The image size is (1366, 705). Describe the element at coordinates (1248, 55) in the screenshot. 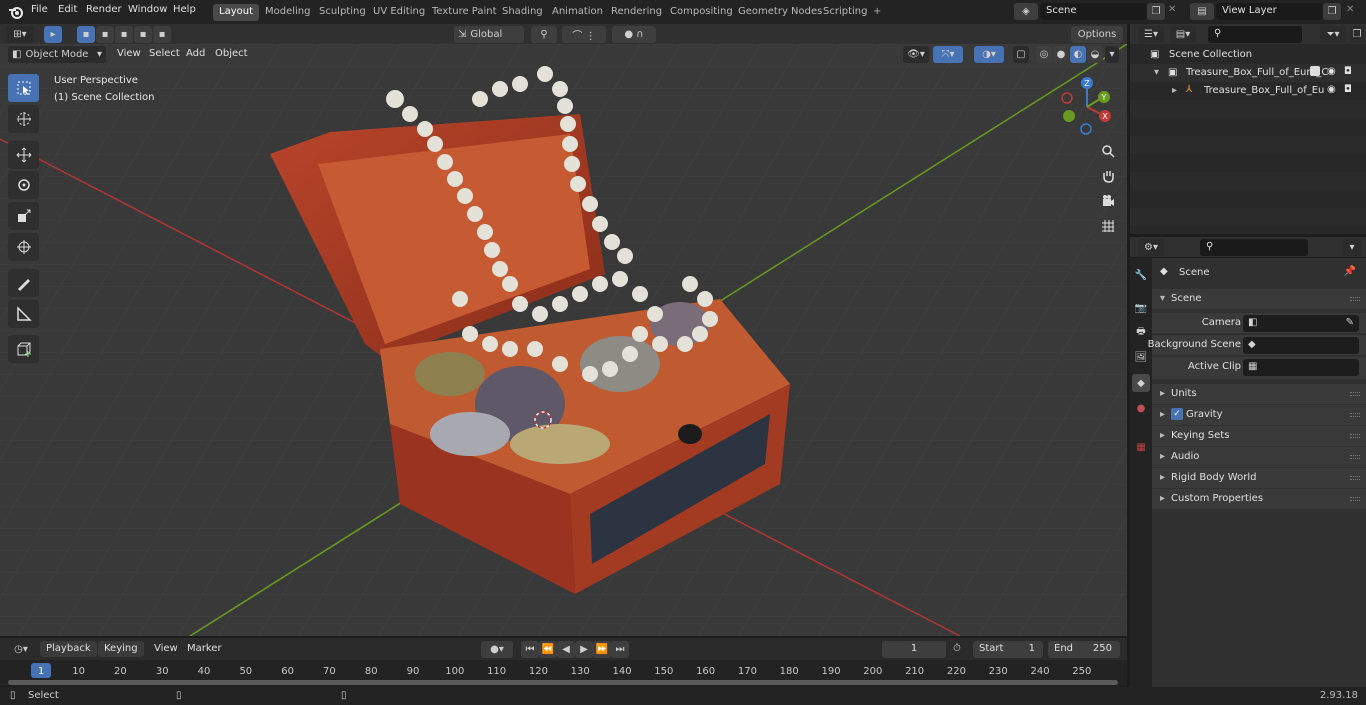

I see `outliner-row-scene-collection: ▣ Scene Collection` at that location.